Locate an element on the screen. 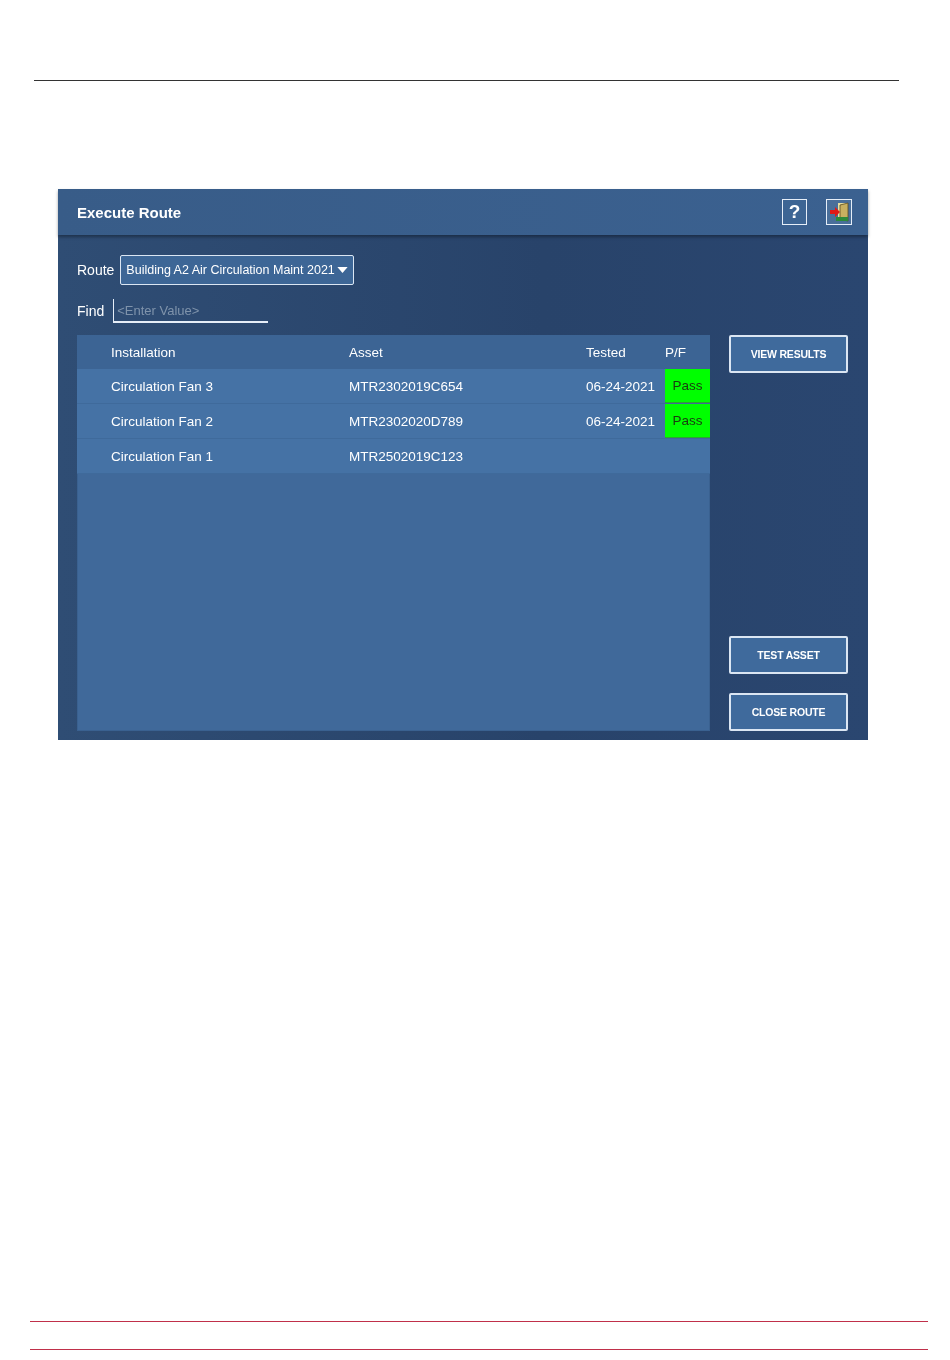 The width and height of the screenshot is (950, 1360). help-button: ? is located at coordinates (794, 212).